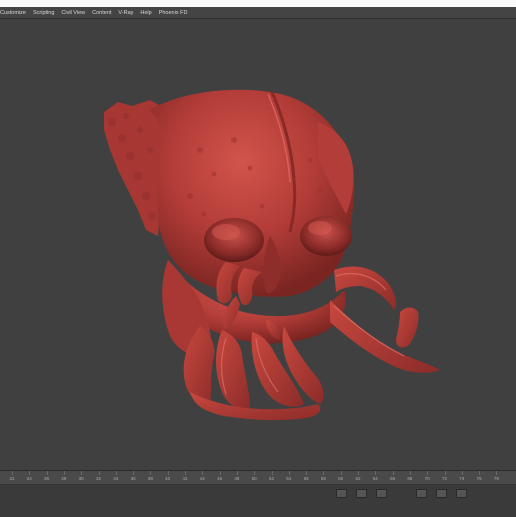 This screenshot has height=517, width=516. I want to click on timeline-tick-label: 72, so click(444, 478).